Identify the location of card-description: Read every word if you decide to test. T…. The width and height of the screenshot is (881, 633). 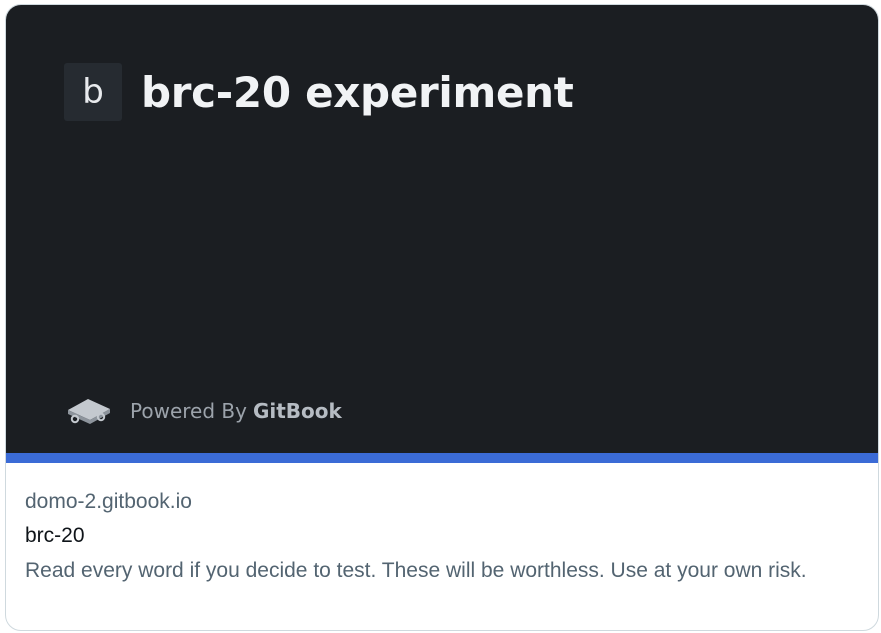
(416, 570).